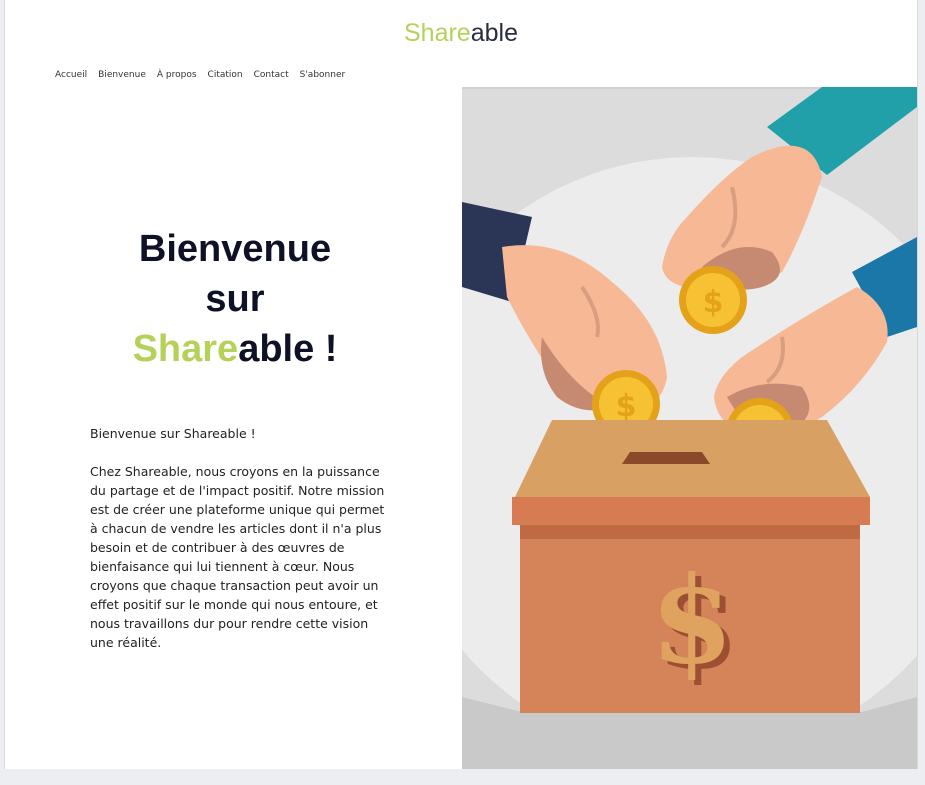  What do you see at coordinates (288, 349) in the screenshot?
I see `hero-title-brand-able: able !` at bounding box center [288, 349].